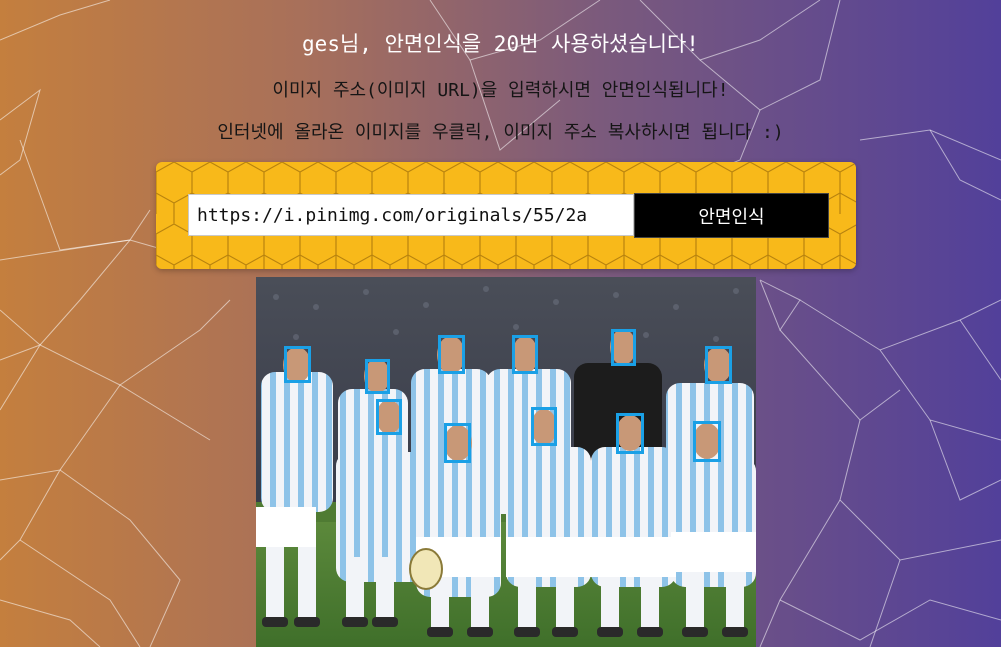  Describe the element at coordinates (500, 132) in the screenshot. I see `tip-text: 인터넷에 올라온 이미지를 우클릭, 이미지 주소 복사하시면 됩니다 :)` at that location.